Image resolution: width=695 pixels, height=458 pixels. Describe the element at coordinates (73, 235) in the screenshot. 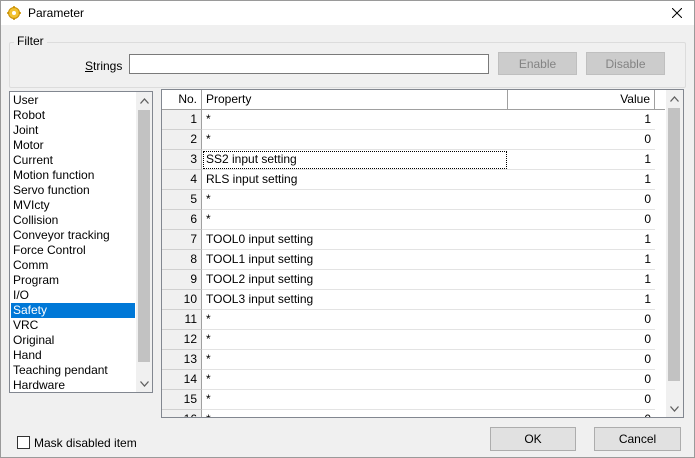

I see `category-item: Conveyor tracking` at that location.